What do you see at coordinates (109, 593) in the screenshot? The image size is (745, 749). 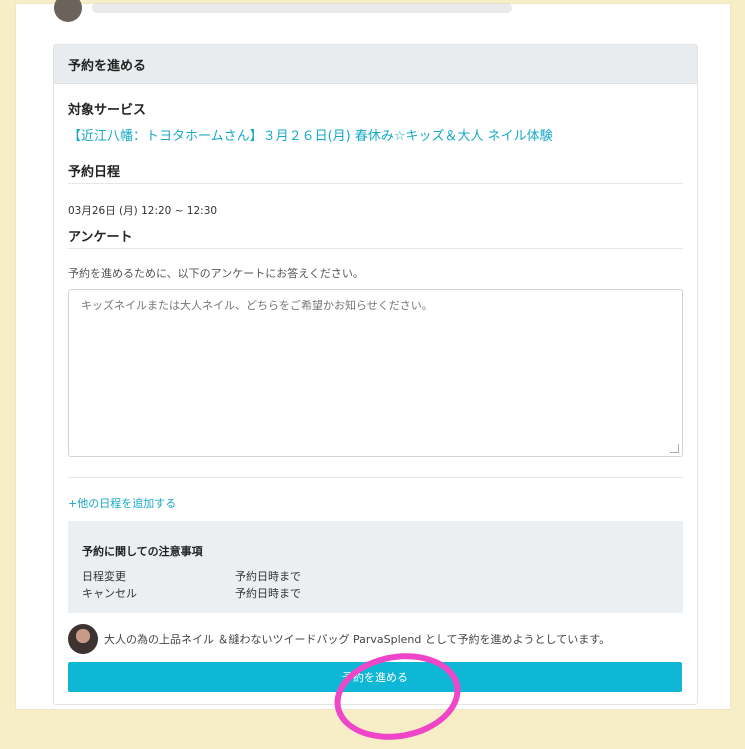 I see `notice-label-cancel: キャンセル` at bounding box center [109, 593].